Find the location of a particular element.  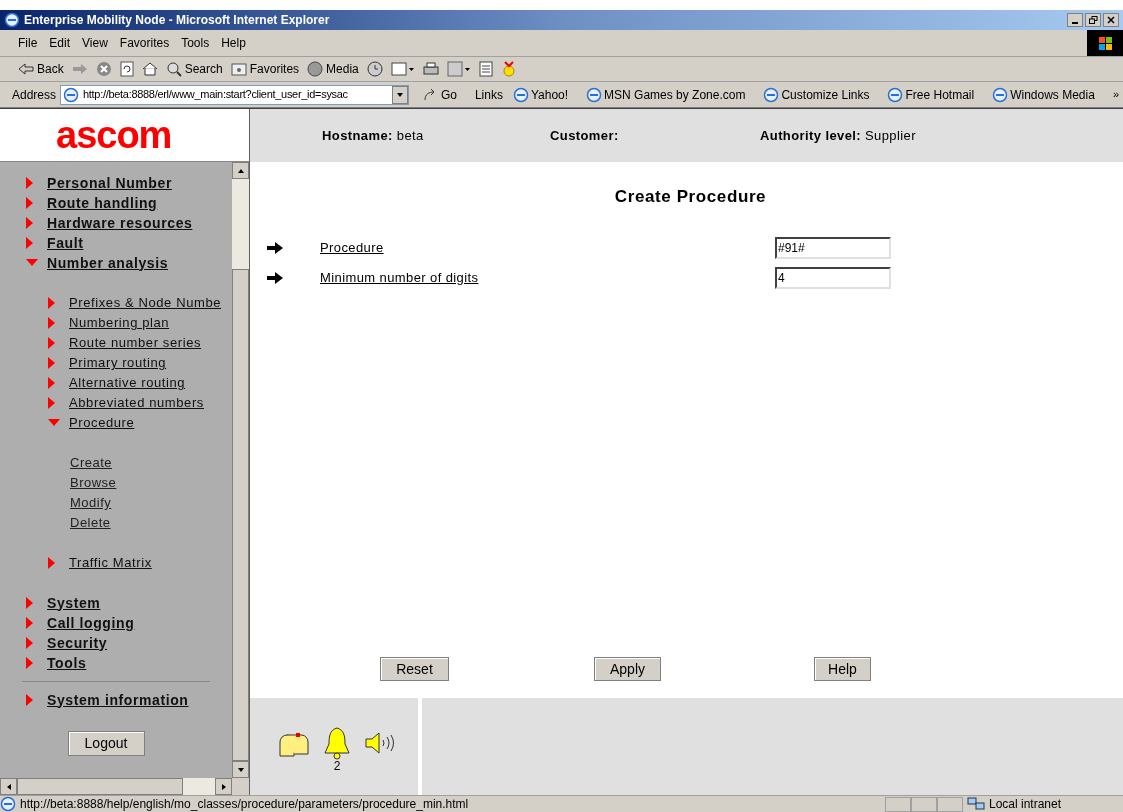

restore-icon is located at coordinates (1093, 20).